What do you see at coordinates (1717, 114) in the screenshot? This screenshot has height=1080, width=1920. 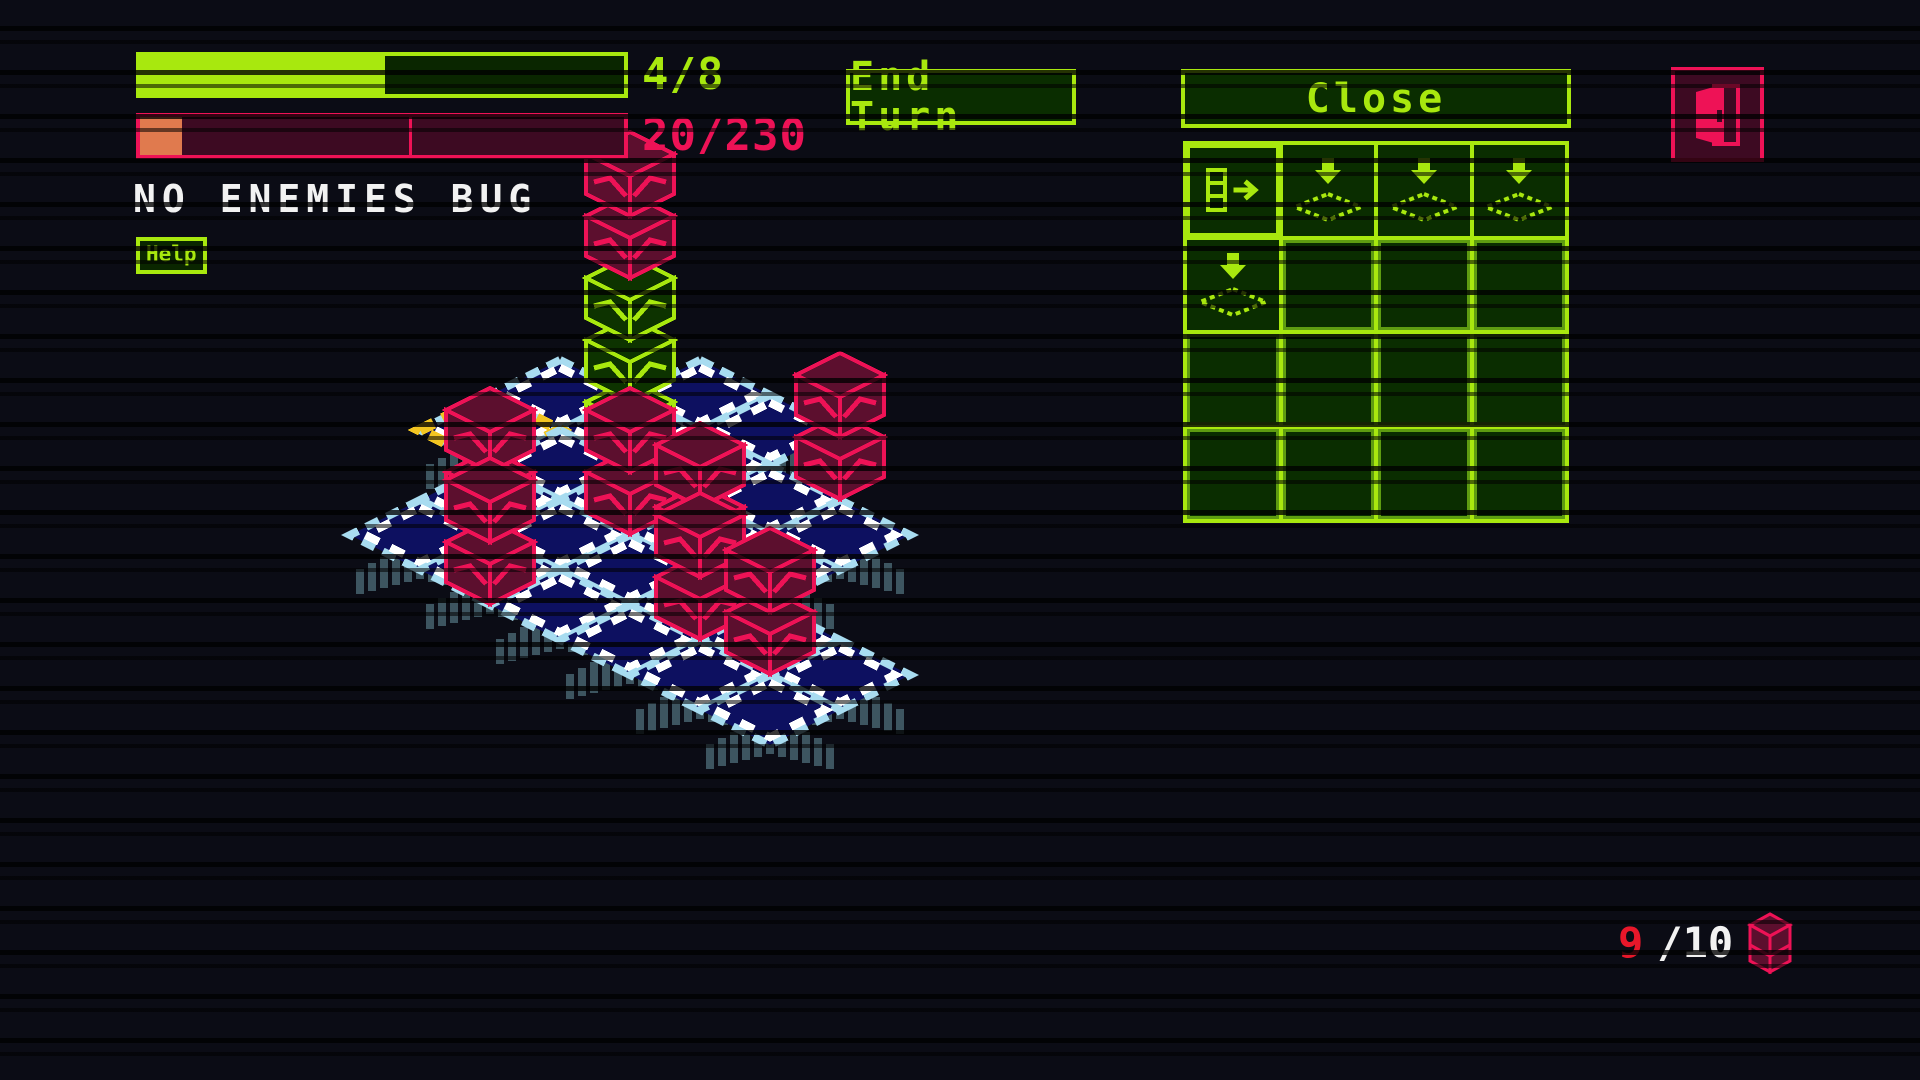 I see `exit-door-button` at bounding box center [1717, 114].